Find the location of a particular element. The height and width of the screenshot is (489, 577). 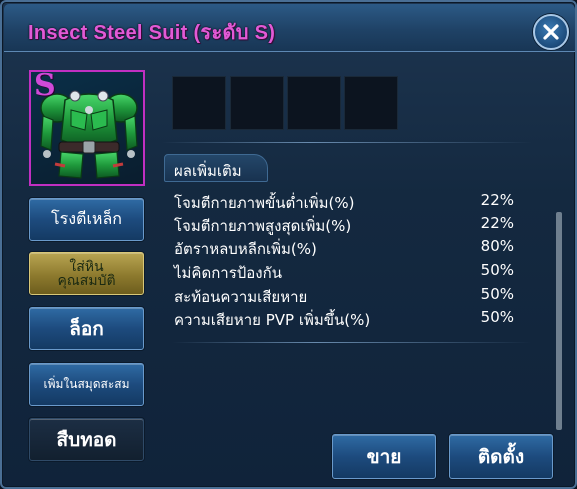

insert-stone-button: ใส่หิน คุณสมบัติ is located at coordinates (86, 273).